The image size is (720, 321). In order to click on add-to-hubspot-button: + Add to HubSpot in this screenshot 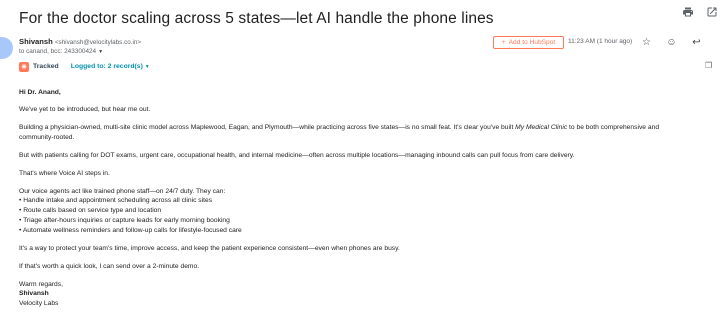, I will do `click(528, 42)`.